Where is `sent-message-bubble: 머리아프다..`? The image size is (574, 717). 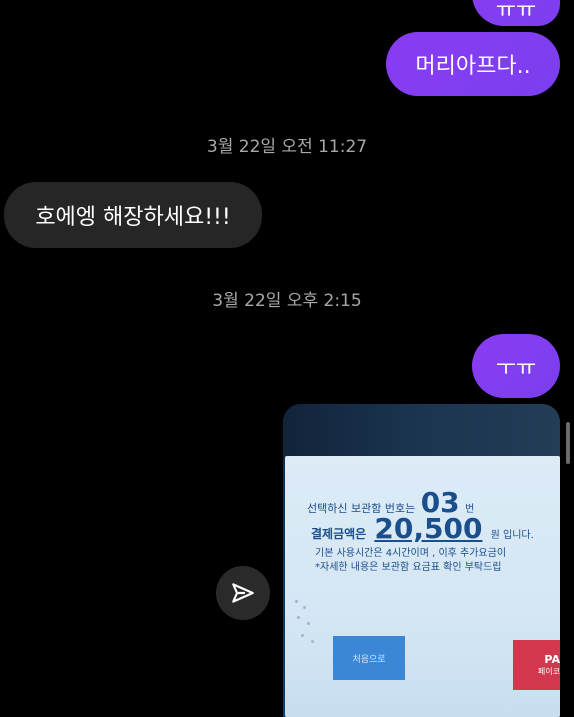
sent-message-bubble: 머리아프다.. is located at coordinates (473, 64).